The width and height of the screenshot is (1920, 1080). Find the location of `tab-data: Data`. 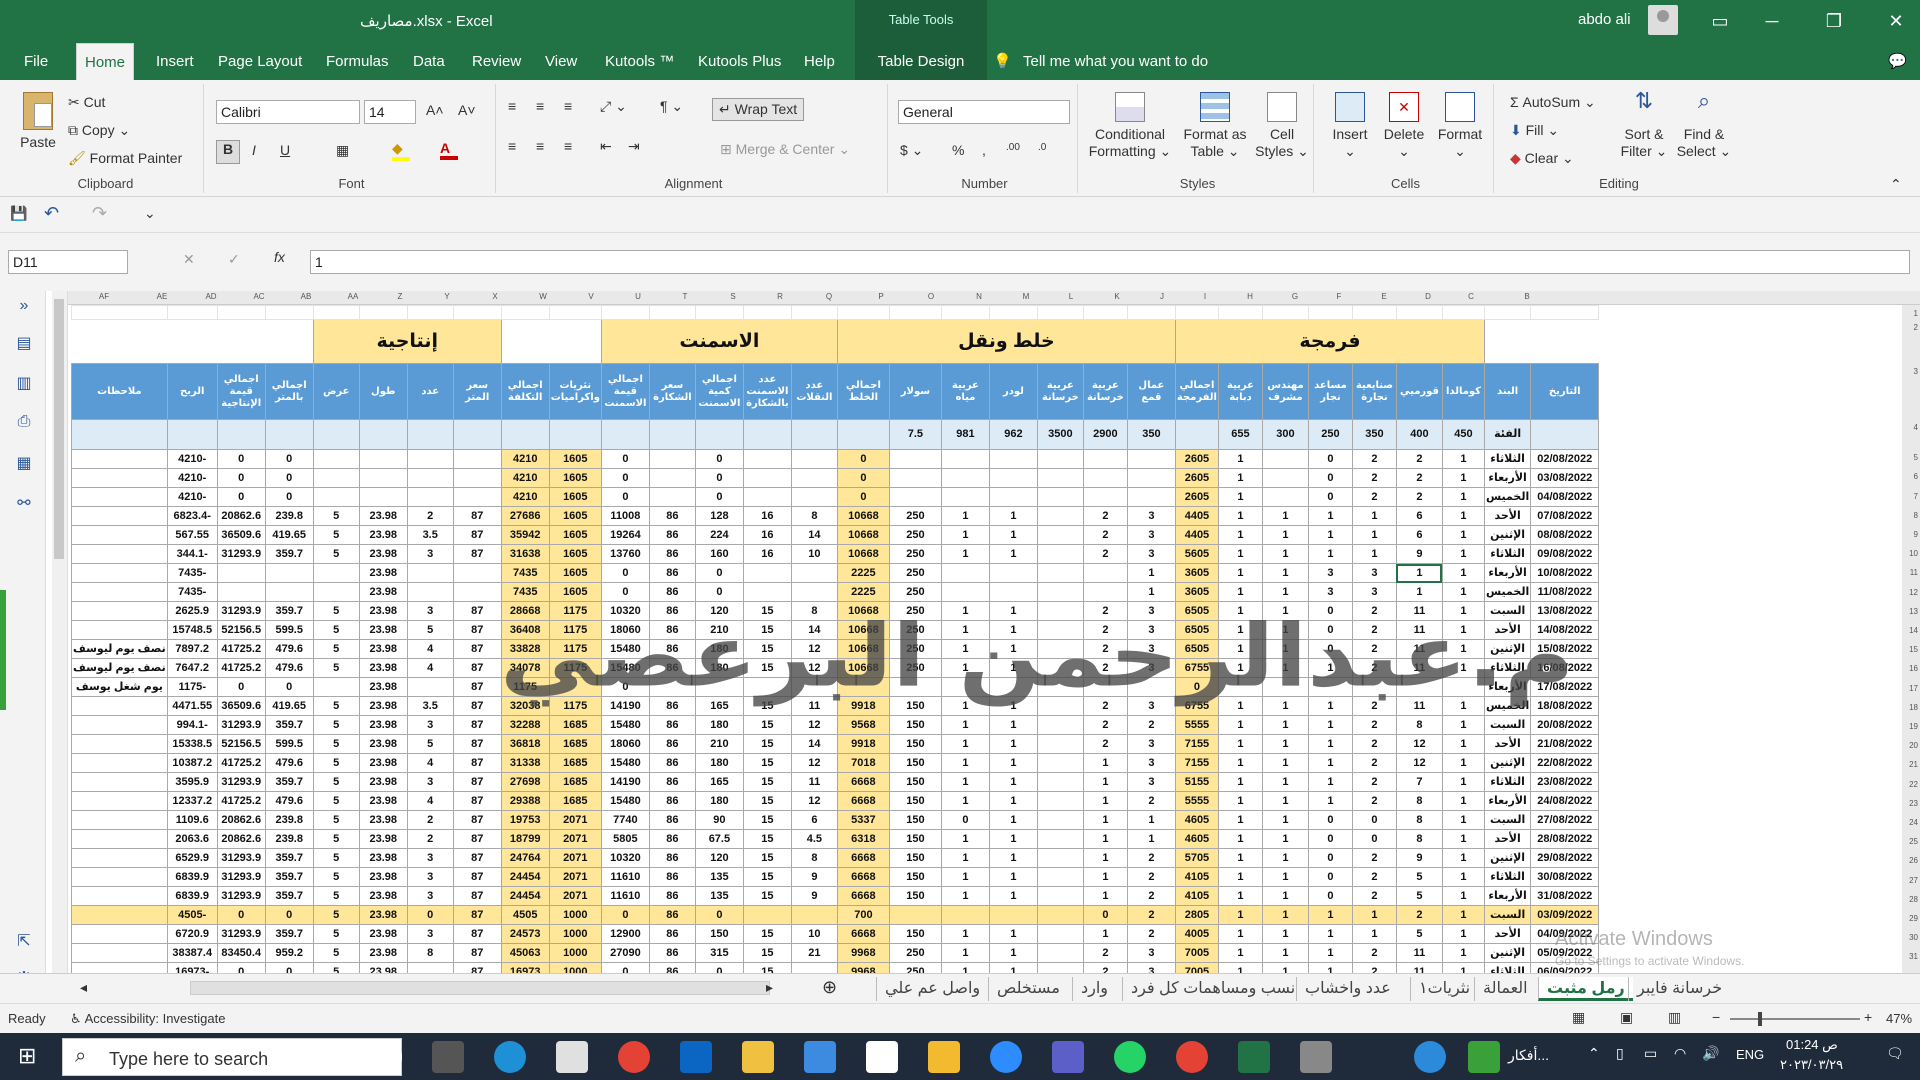

tab-data: Data is located at coordinates (429, 61).